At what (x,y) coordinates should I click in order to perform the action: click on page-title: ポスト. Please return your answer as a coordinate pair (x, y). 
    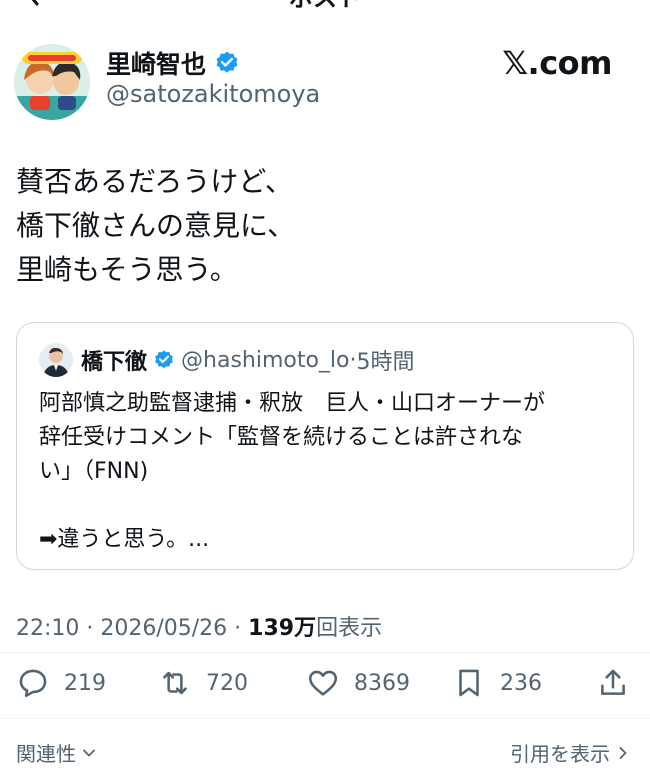
    Looking at the image, I should click on (325, 6).